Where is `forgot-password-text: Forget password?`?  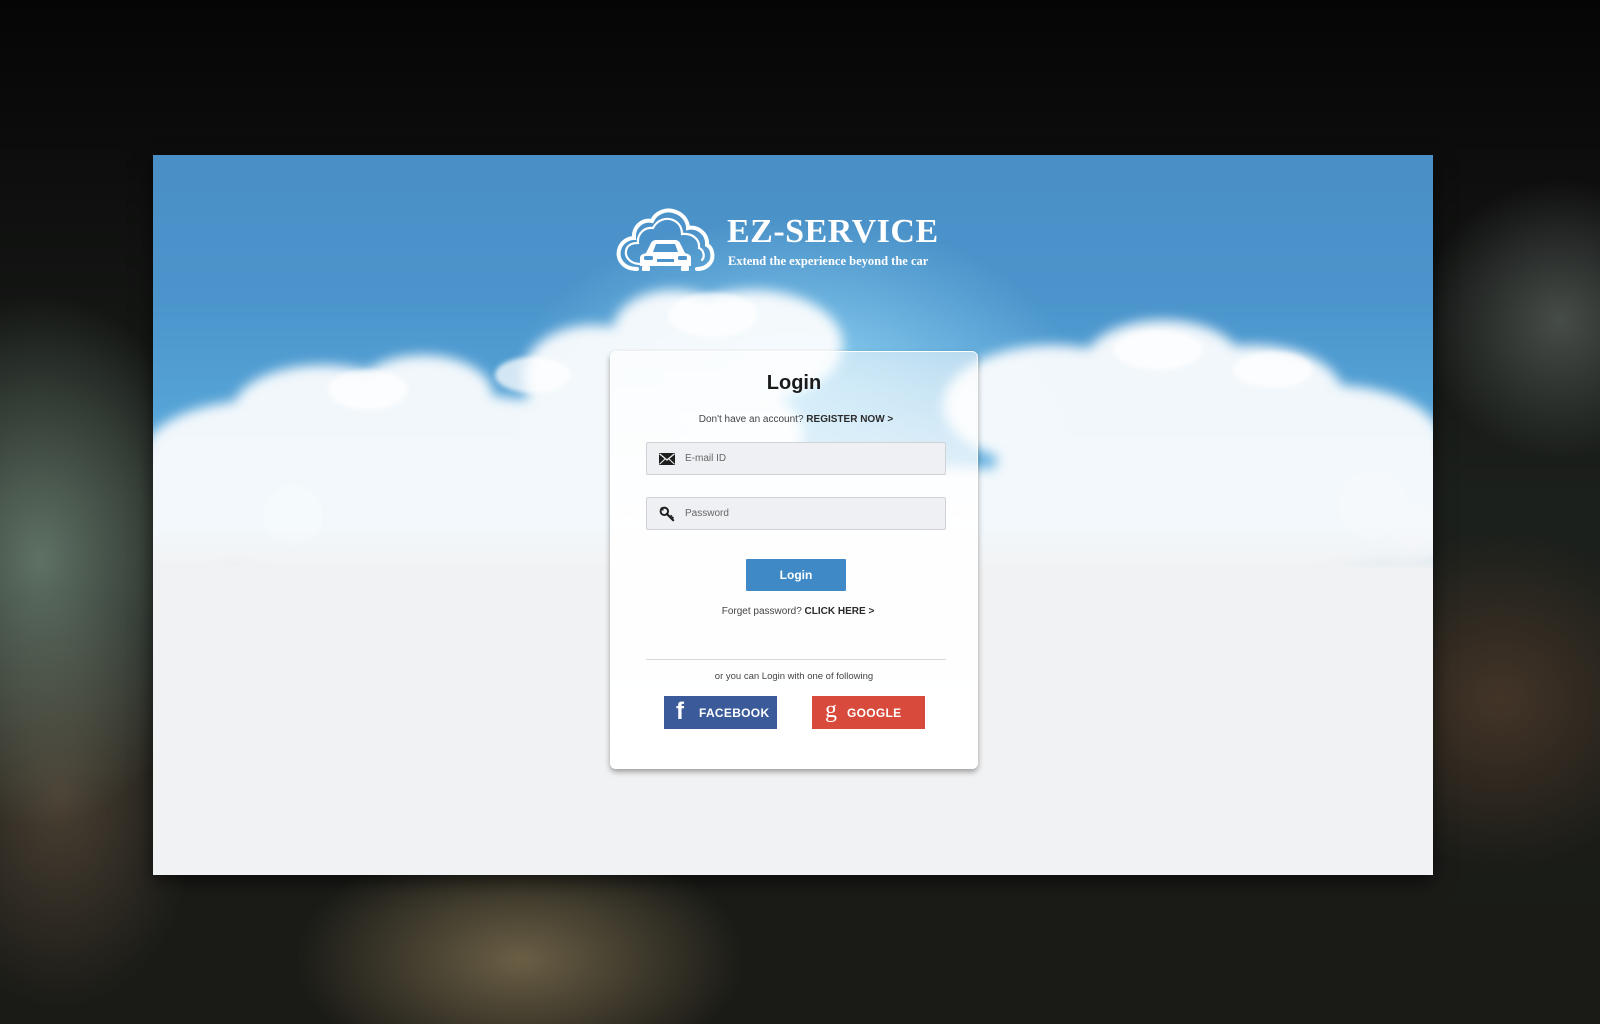 forgot-password-text: Forget password? is located at coordinates (761, 611).